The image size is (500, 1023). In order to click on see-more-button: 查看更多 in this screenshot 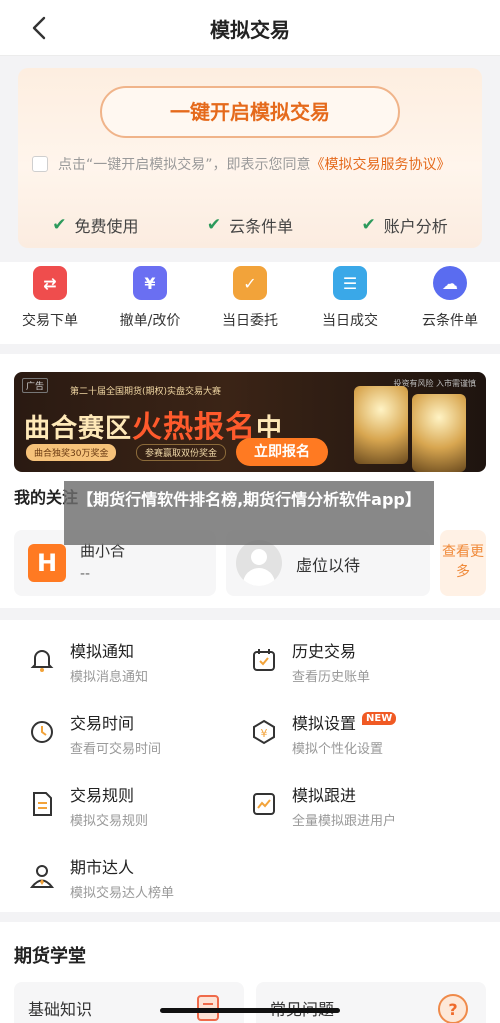, I will do `click(463, 563)`.